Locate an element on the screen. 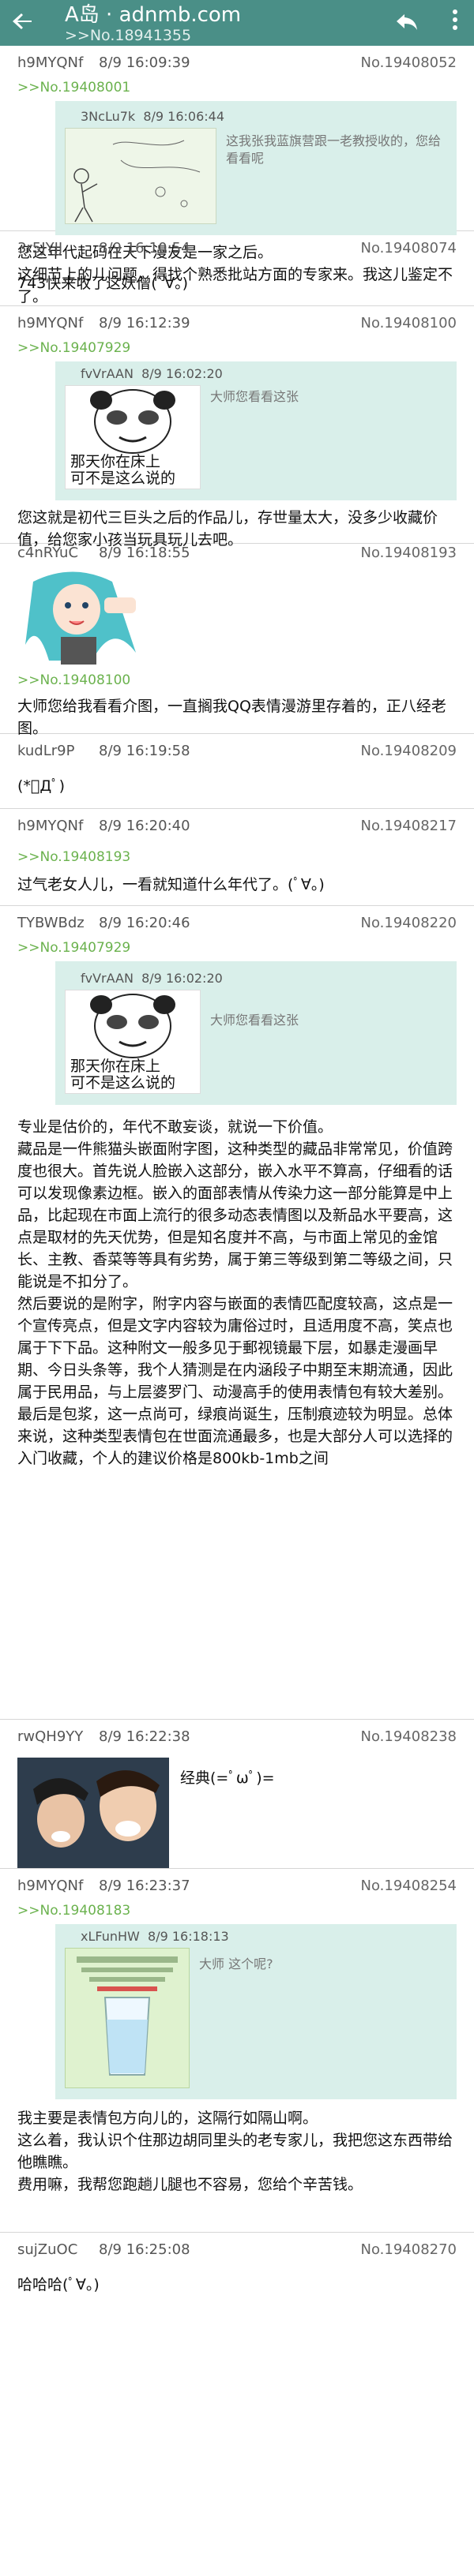 This screenshot has height=2576, width=474. quote-time: 8/9 16:06:44 is located at coordinates (184, 116).